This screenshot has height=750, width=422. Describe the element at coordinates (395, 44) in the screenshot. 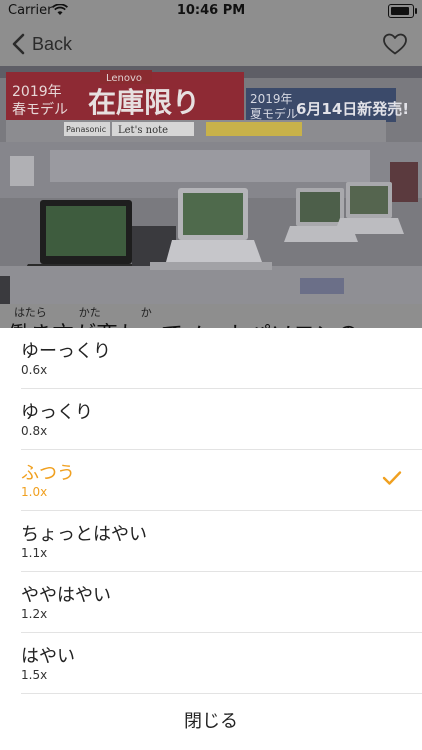

I see `heart-icon` at that location.